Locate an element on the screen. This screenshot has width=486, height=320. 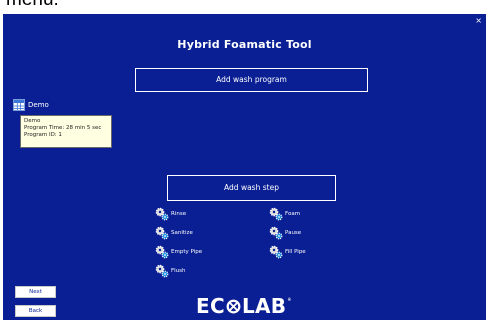
step-label: Sanitize is located at coordinates (182, 233).